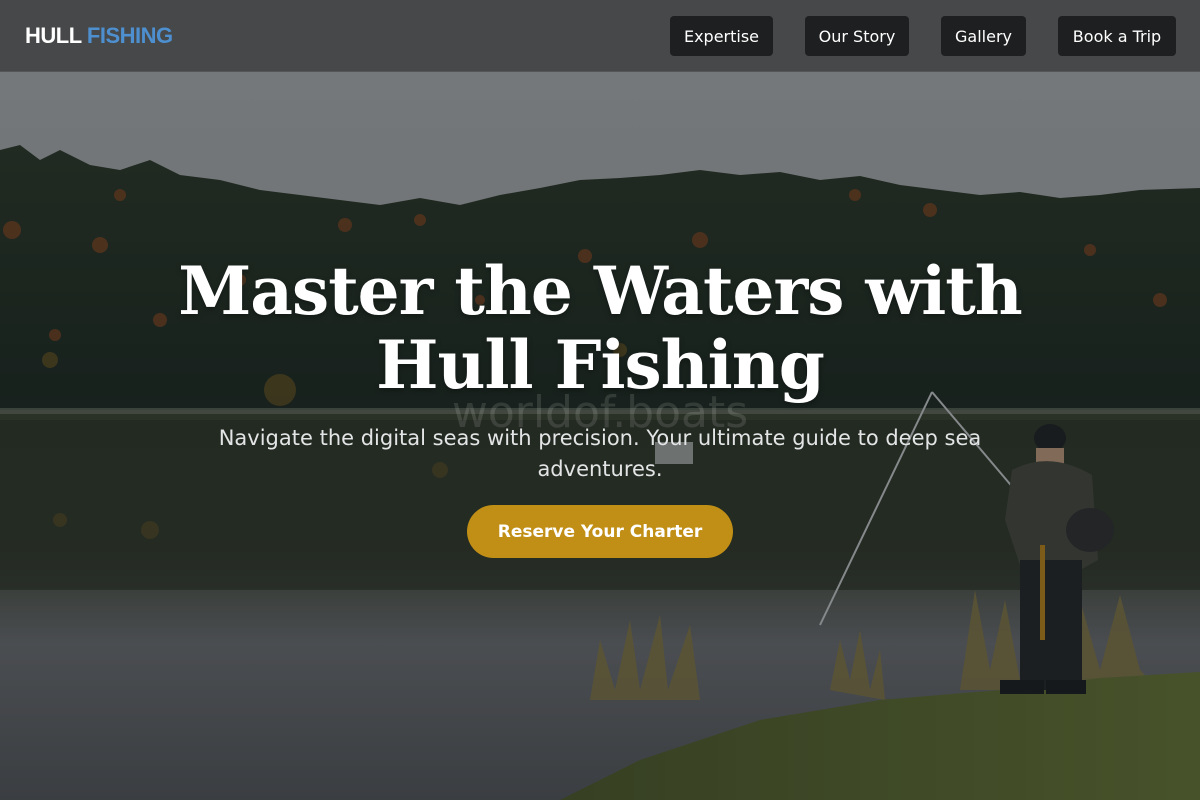 Image resolution: width=1200 pixels, height=800 pixels. I want to click on hero-title-line-1: Master the Waters with, so click(600, 291).